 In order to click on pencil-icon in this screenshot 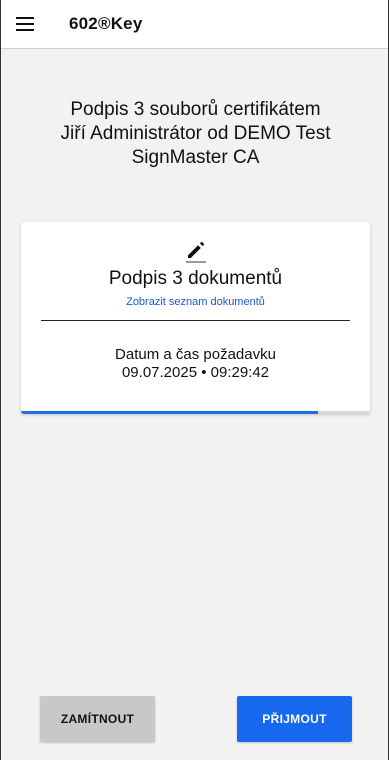, I will do `click(196, 252)`.